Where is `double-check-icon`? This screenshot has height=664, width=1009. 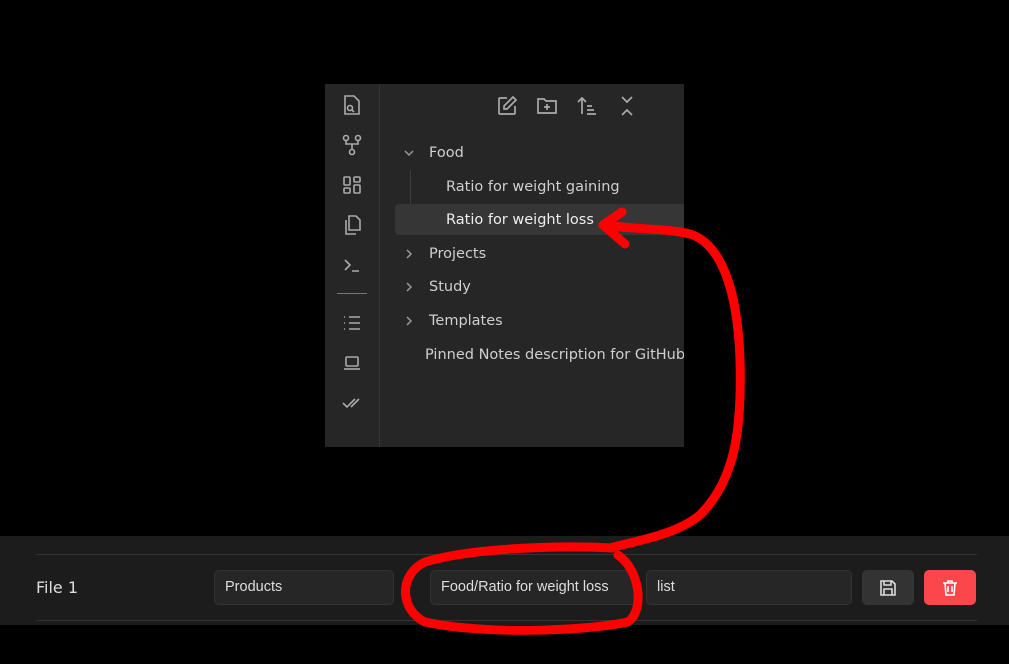 double-check-icon is located at coordinates (352, 403).